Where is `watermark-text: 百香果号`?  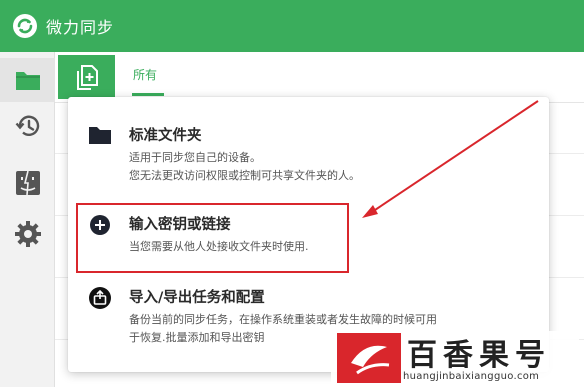 watermark-text: 百香果号 is located at coordinates (479, 355).